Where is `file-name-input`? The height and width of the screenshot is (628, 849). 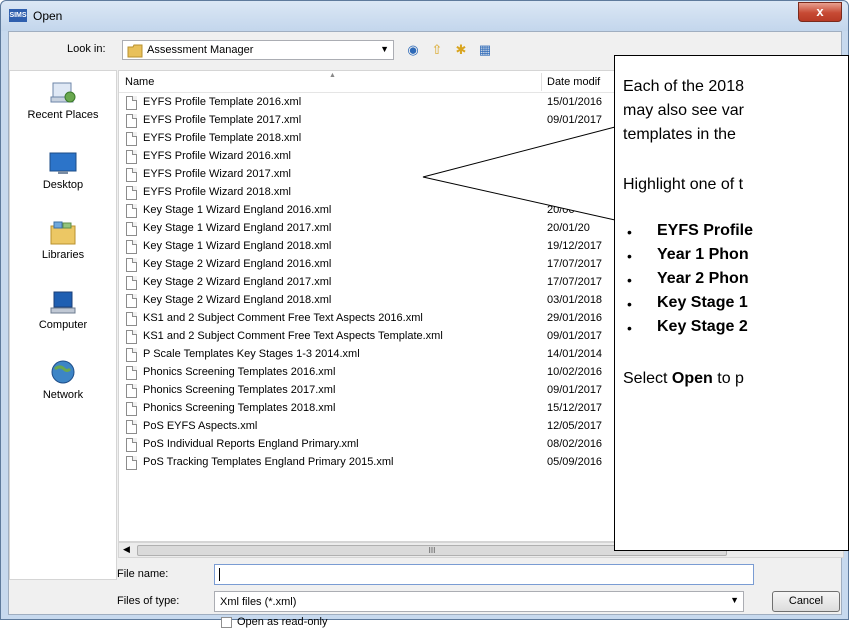 file-name-input is located at coordinates (484, 574).